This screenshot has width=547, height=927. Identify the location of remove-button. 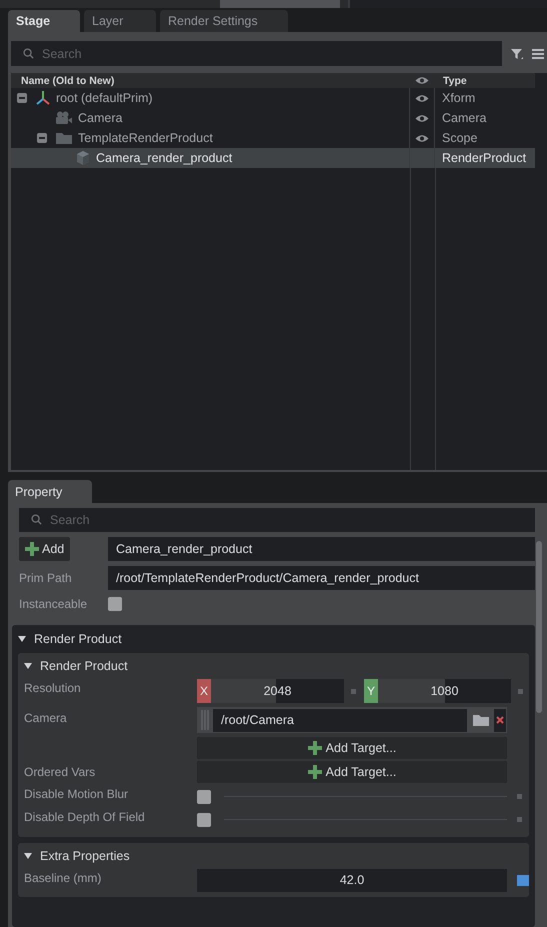
(500, 720).